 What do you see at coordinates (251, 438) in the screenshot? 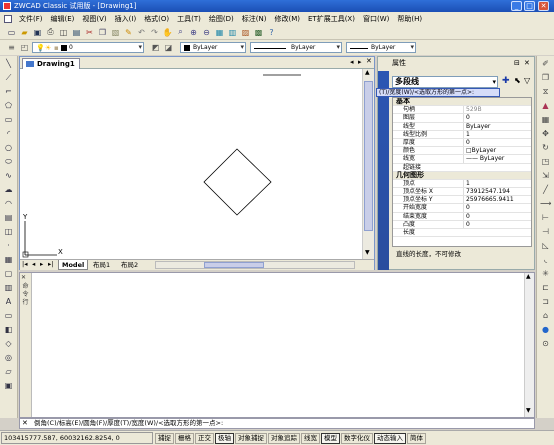
I see `status-toggle-button: 对象捕捉` at bounding box center [251, 438].